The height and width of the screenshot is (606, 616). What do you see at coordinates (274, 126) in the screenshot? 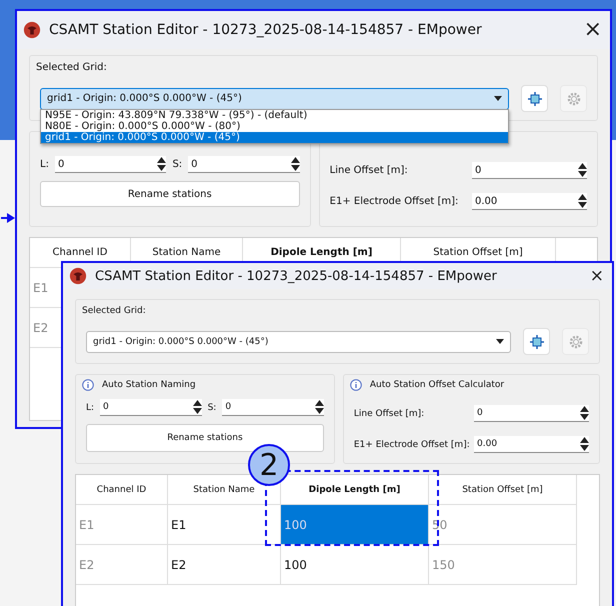
I see `dropdown-option: N80E - Origin: 0.000°S 0.000°W - (80°)` at bounding box center [274, 126].